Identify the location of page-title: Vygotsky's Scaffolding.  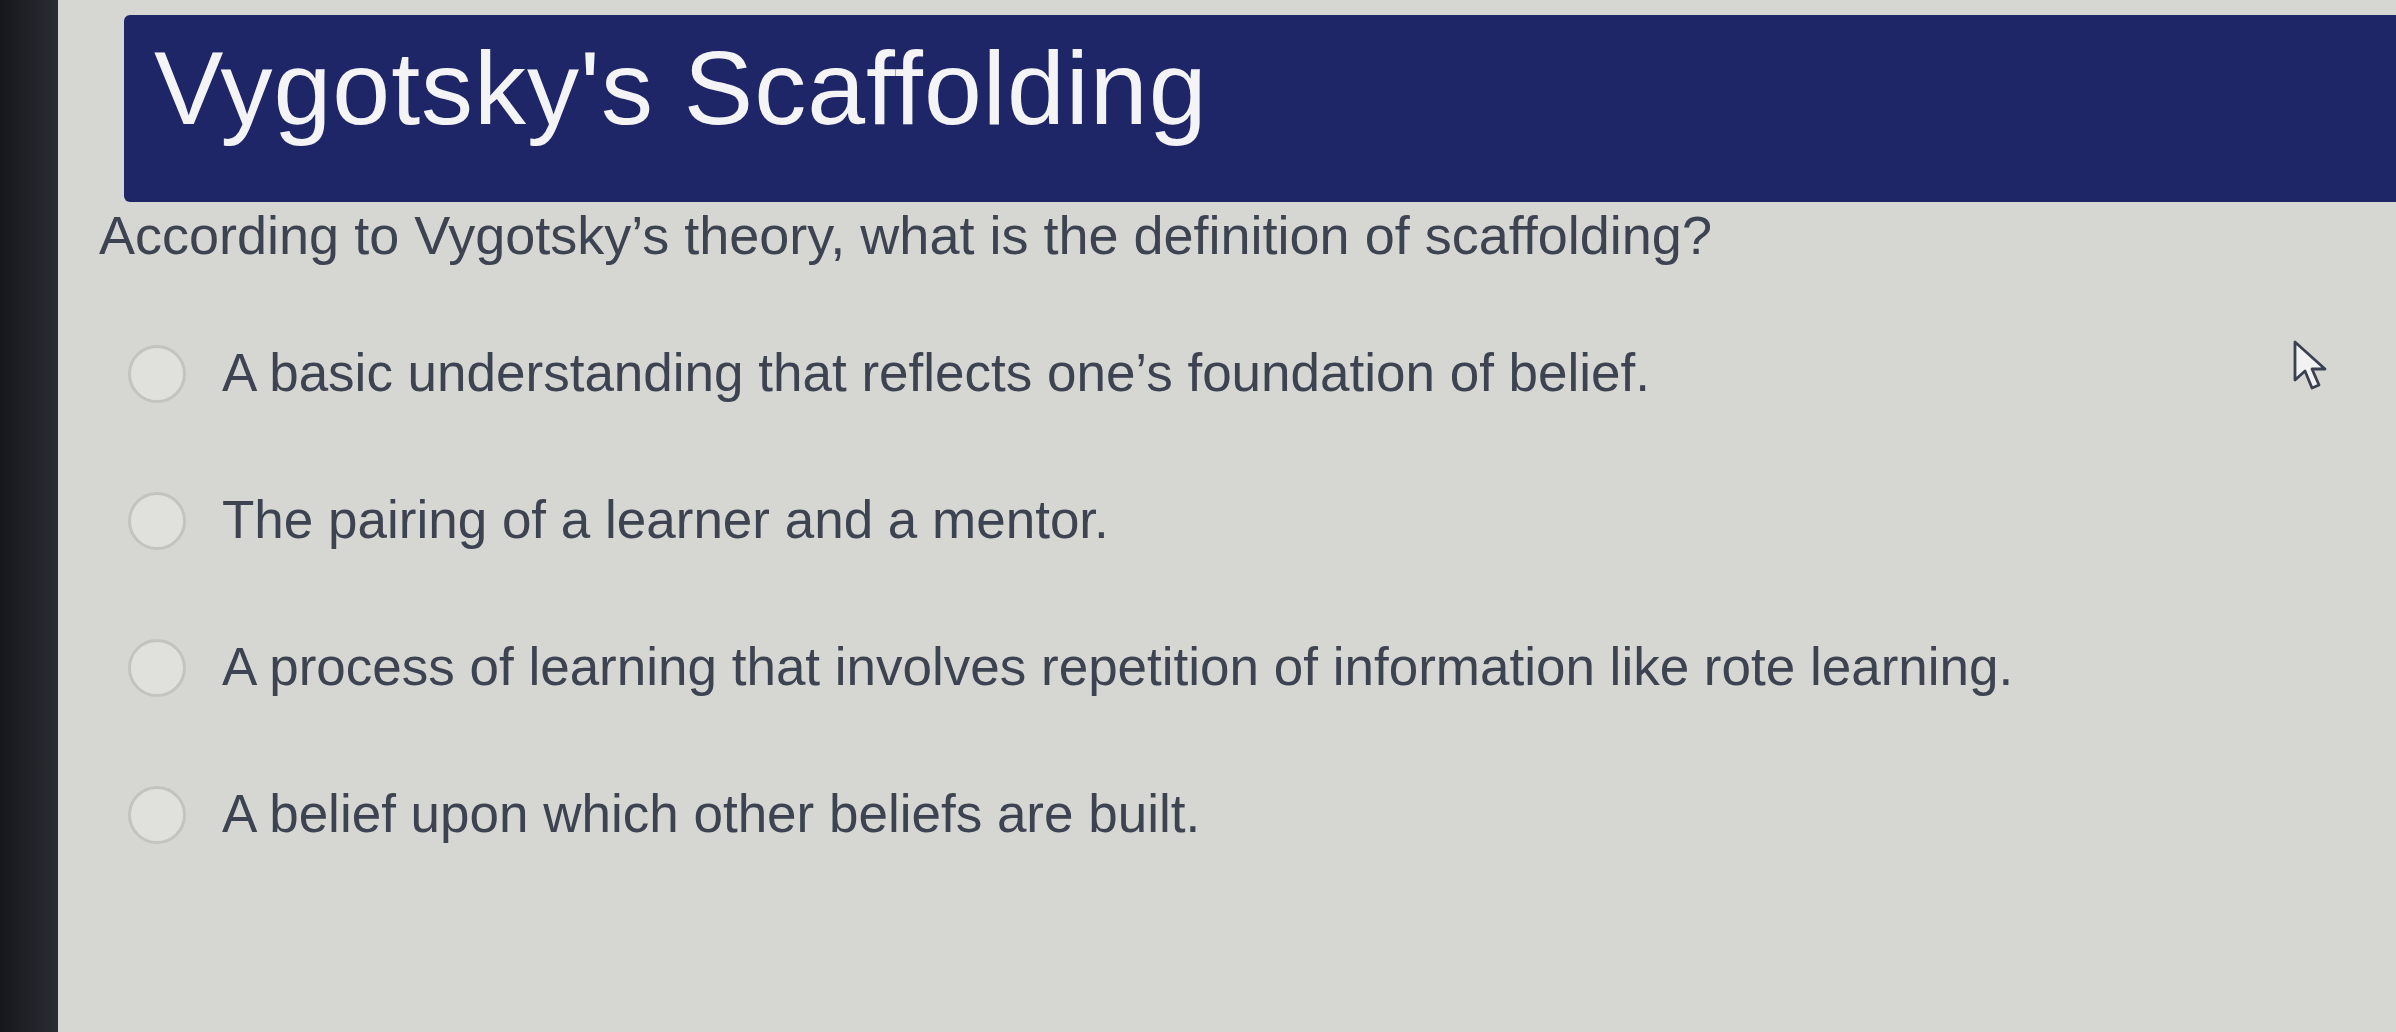
(681, 88).